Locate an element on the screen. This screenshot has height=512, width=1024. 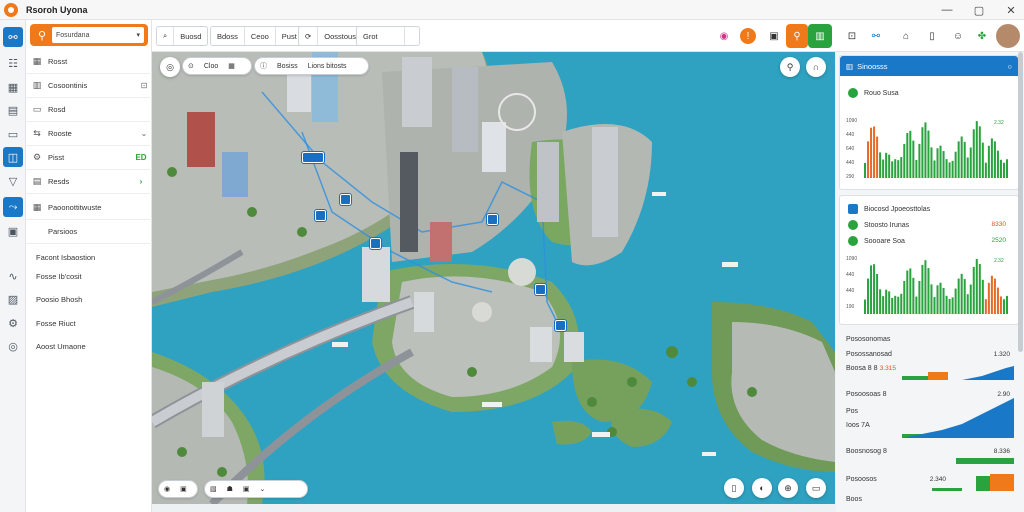
bus-icon: ▥ is located at coordinates (820, 36).